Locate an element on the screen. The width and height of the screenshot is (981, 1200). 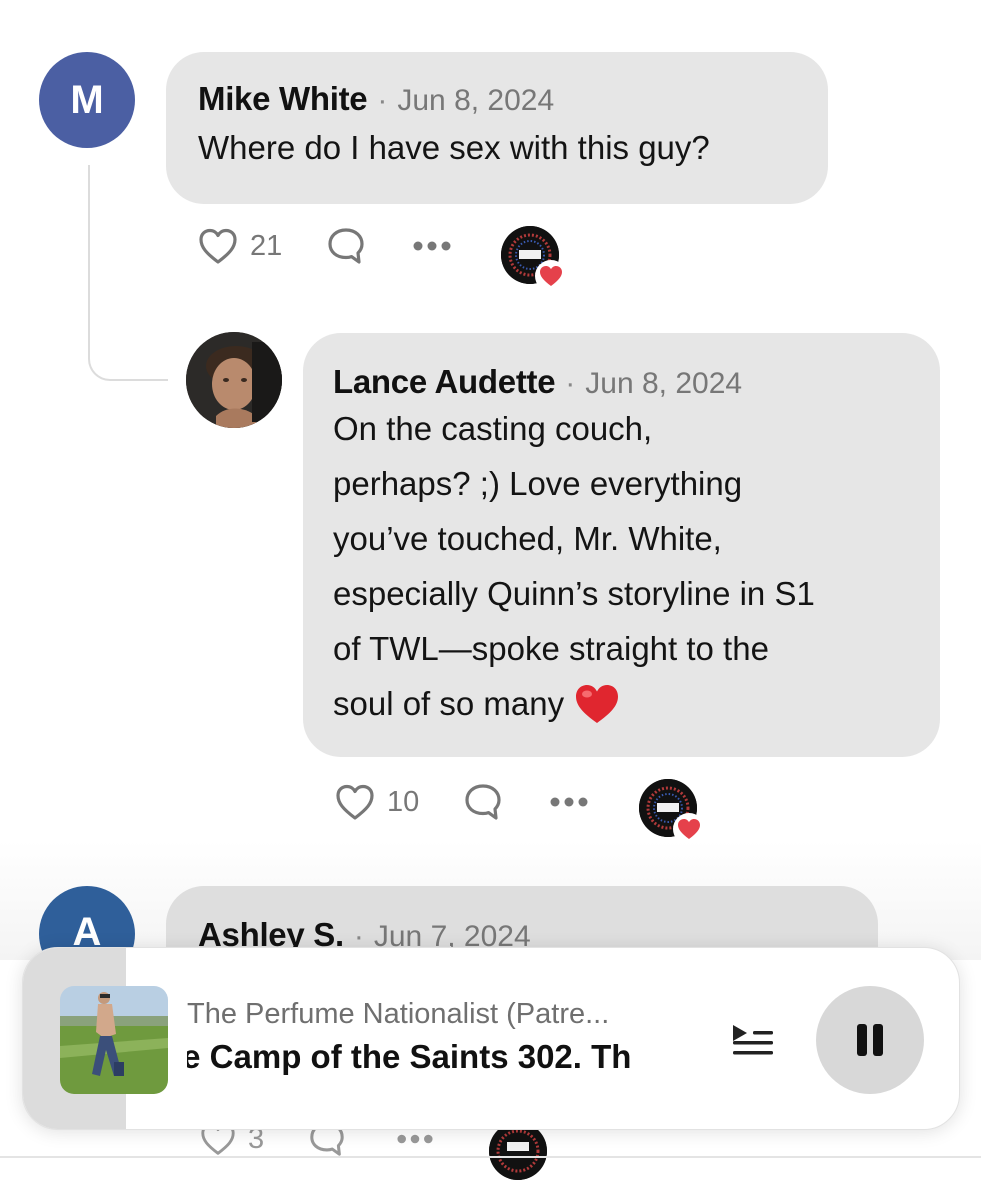
pause-icon is located at coordinates (870, 1040).